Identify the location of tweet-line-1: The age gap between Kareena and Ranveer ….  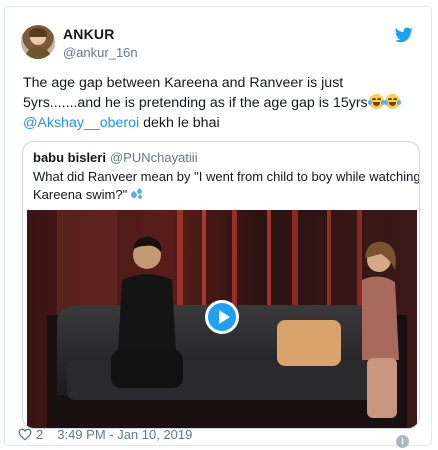
(183, 83).